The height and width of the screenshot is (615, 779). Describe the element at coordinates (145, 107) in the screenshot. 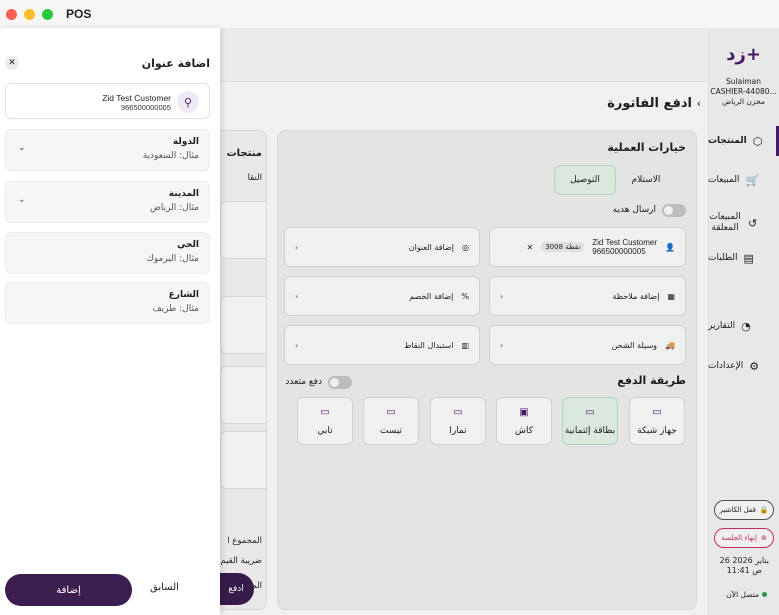

I see `customer-phone: 966500000005` at that location.